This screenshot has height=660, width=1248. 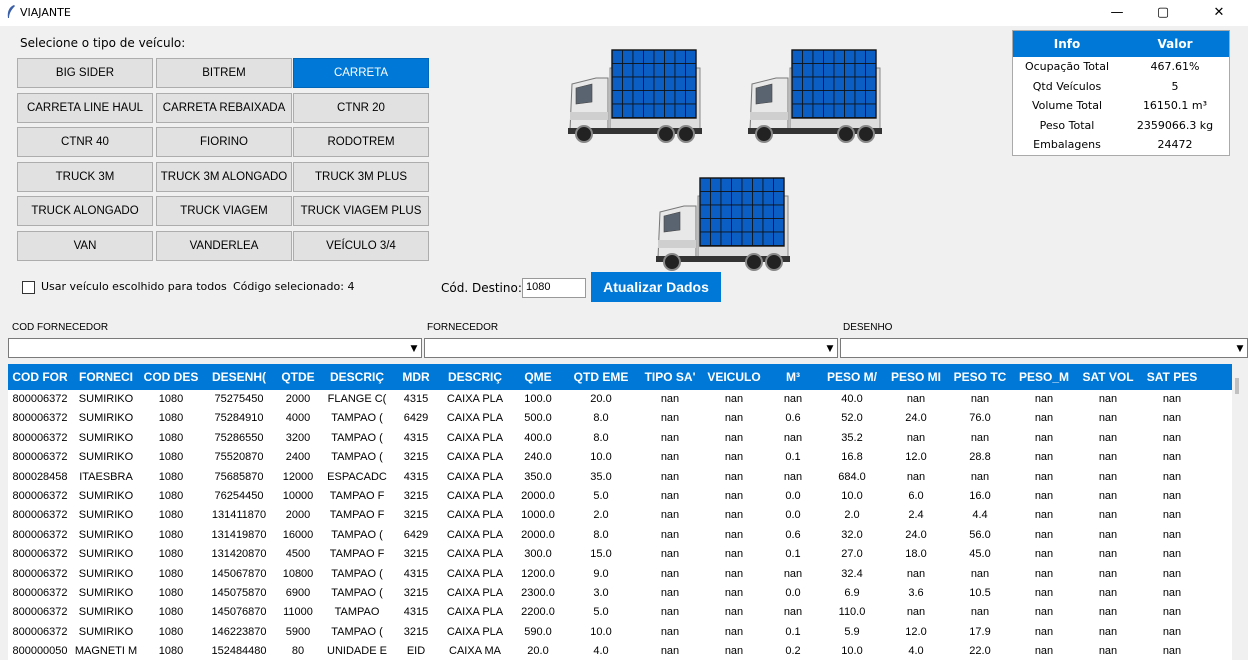 I want to click on vehicle-button-truck-alongado: TRUCK ALONGADO, so click(x=85, y=211).